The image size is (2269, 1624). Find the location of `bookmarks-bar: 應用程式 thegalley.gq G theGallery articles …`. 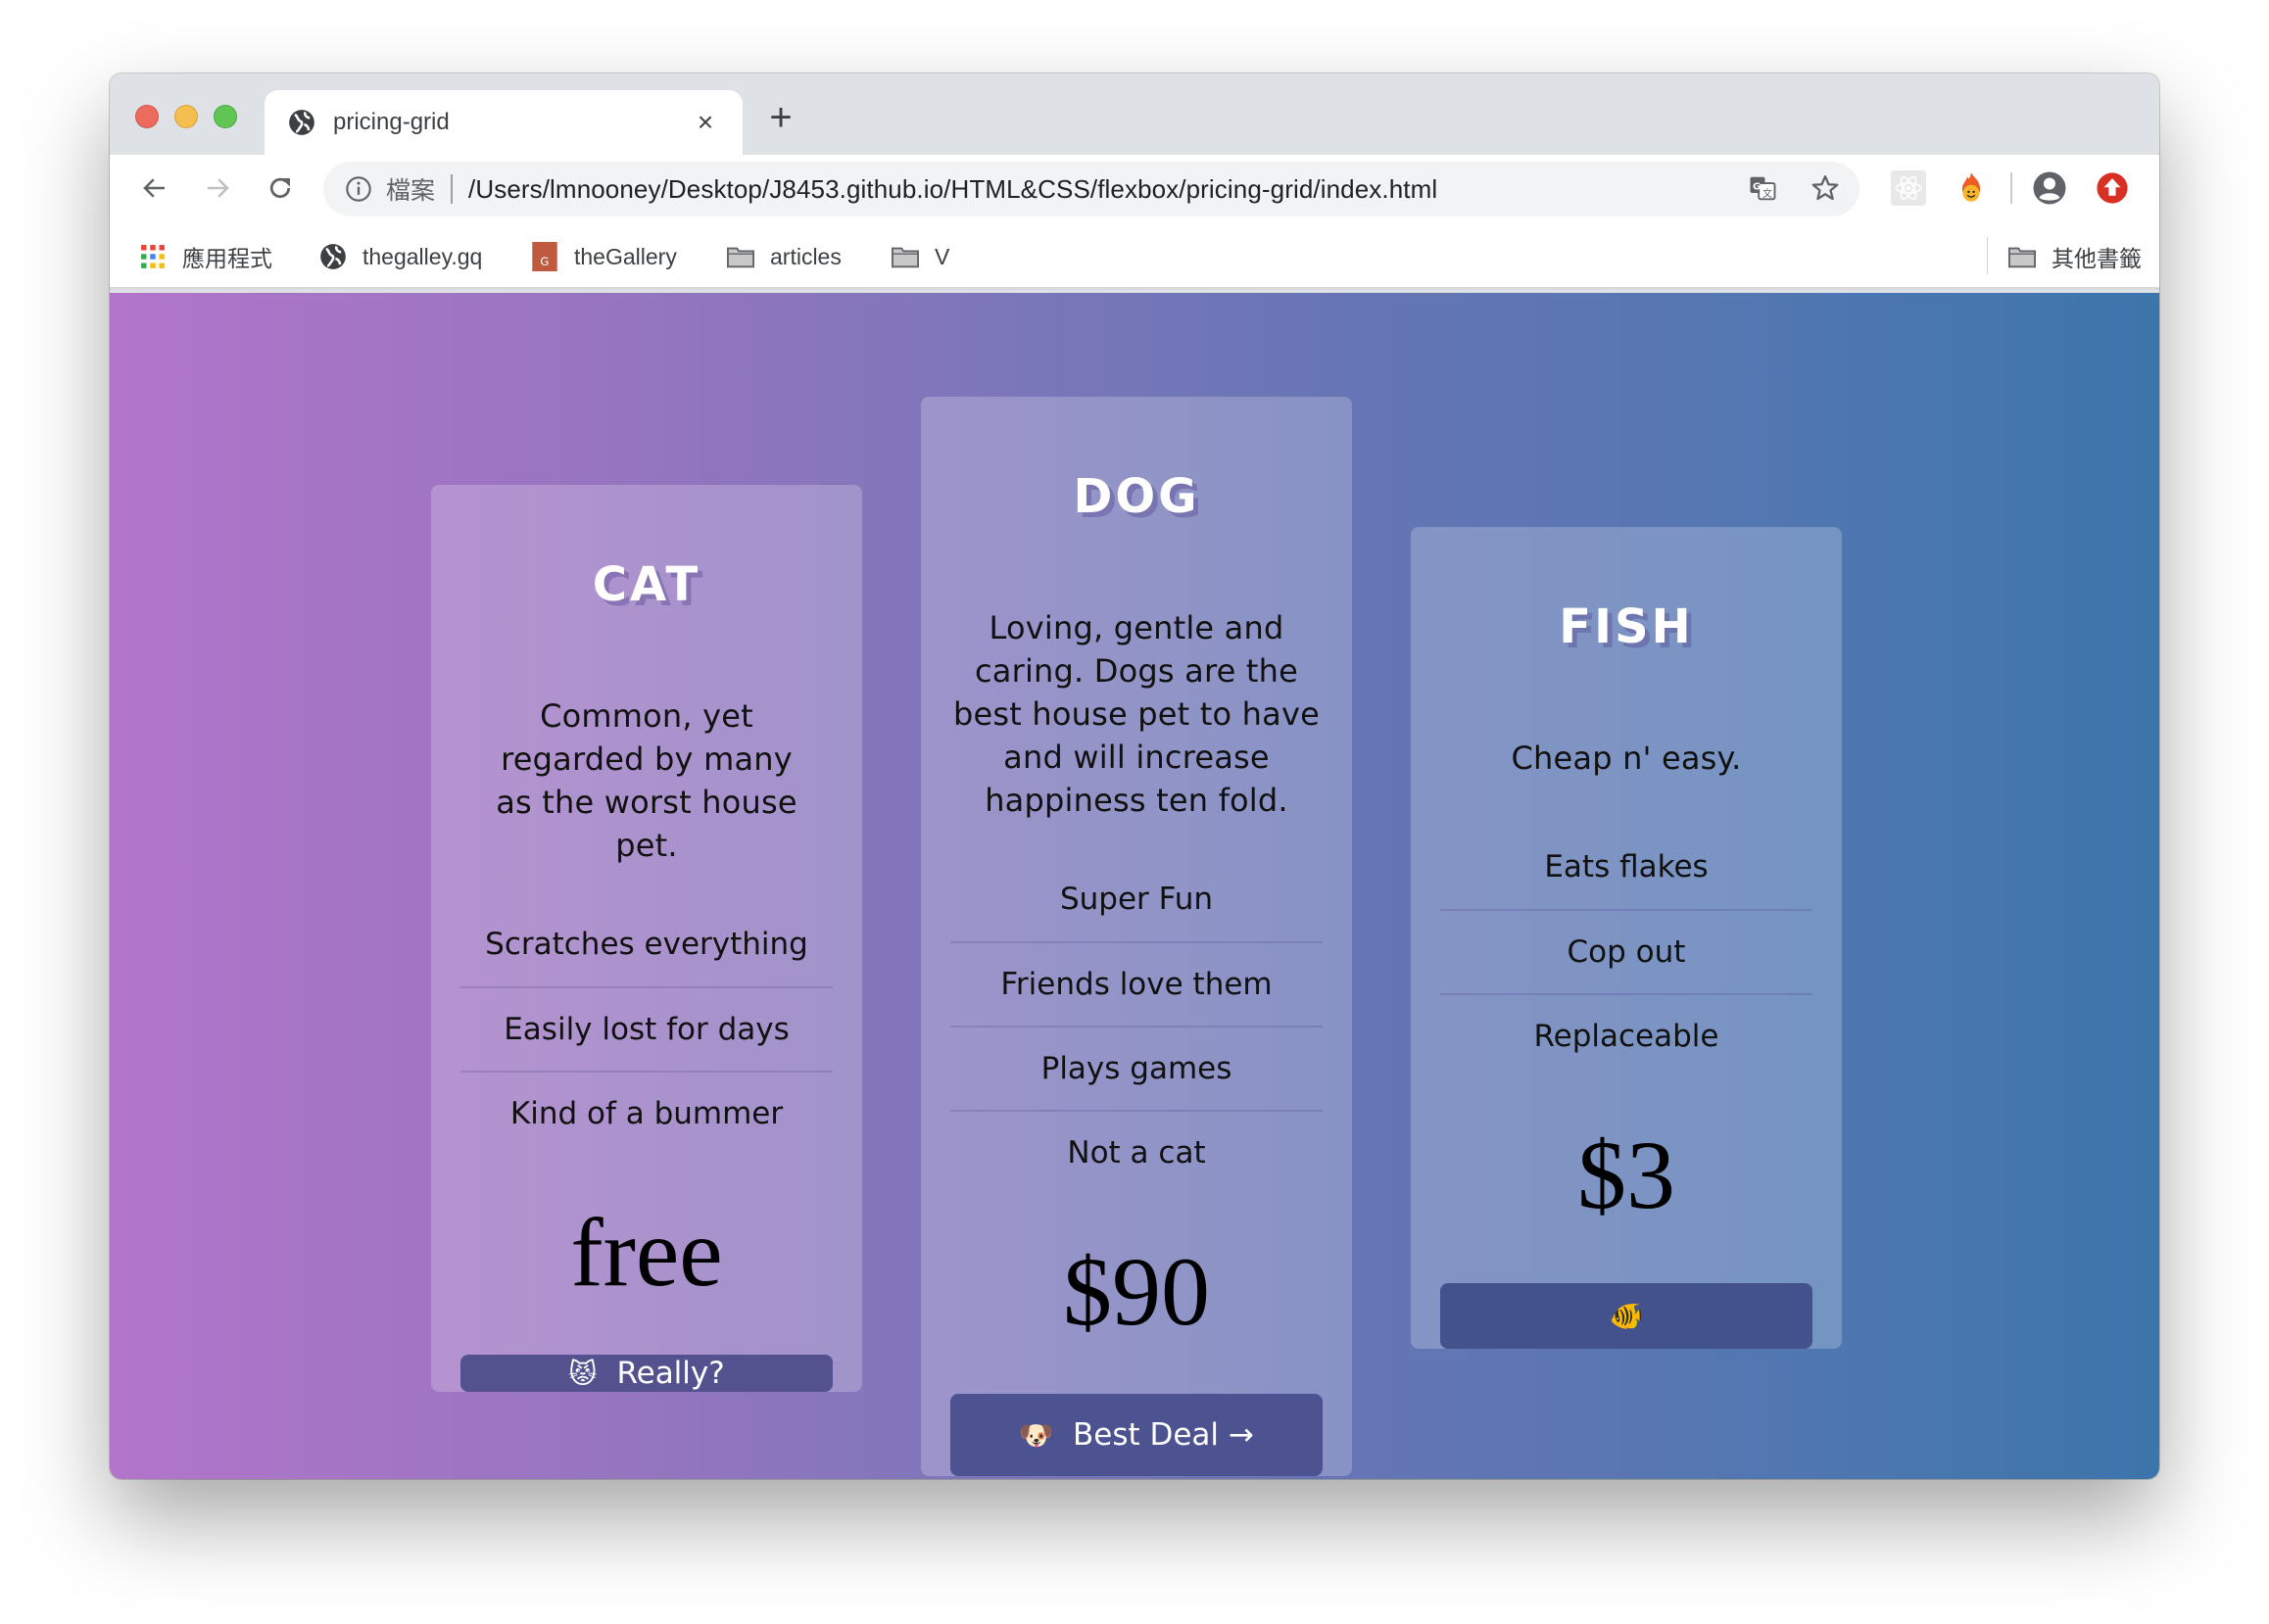

bookmarks-bar: 應用程式 thegalley.gq G theGallery articles … is located at coordinates (1134, 255).